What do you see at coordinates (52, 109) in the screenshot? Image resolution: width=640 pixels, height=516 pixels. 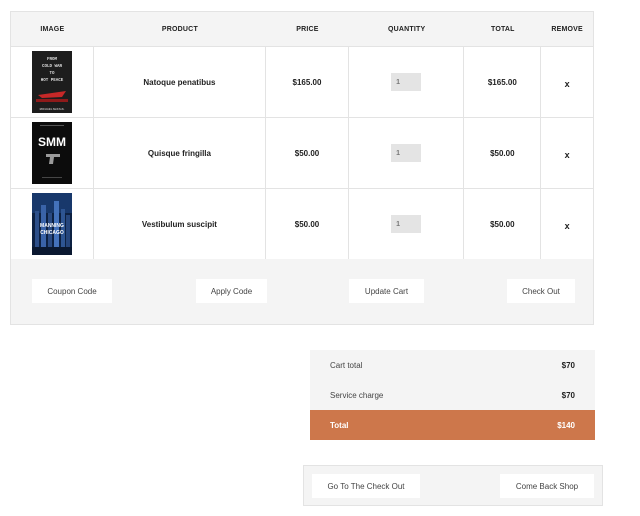 I see `cover-author: MICHAEL McFAUL` at bounding box center [52, 109].